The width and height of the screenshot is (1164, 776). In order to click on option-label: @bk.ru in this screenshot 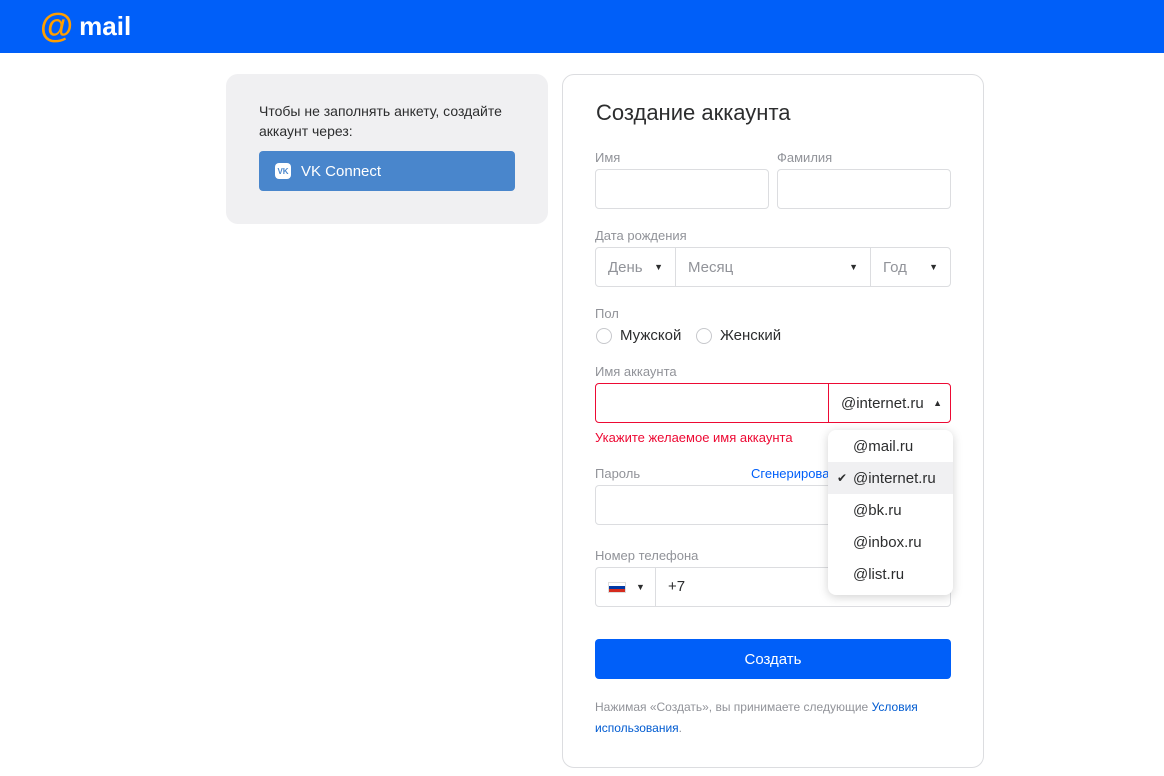, I will do `click(877, 510)`.